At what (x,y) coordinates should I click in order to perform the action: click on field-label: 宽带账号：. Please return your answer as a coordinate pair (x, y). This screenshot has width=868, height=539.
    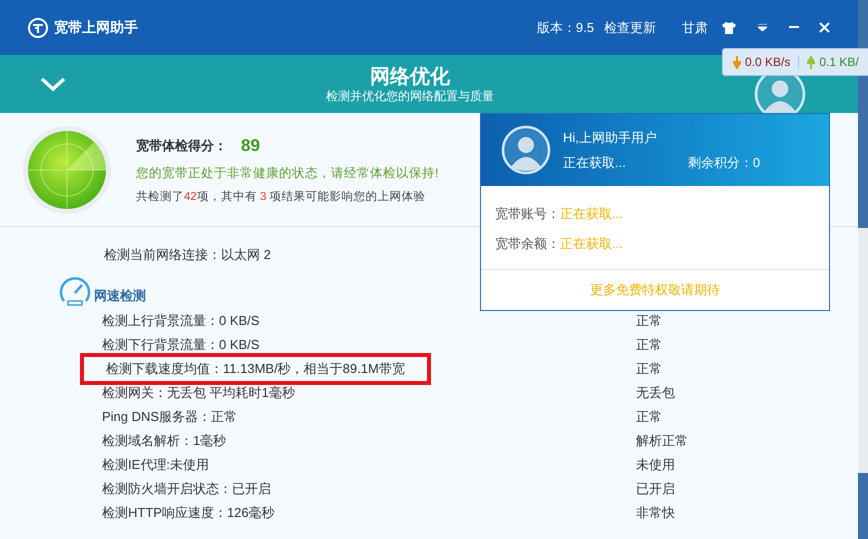
    Looking at the image, I should click on (527, 214).